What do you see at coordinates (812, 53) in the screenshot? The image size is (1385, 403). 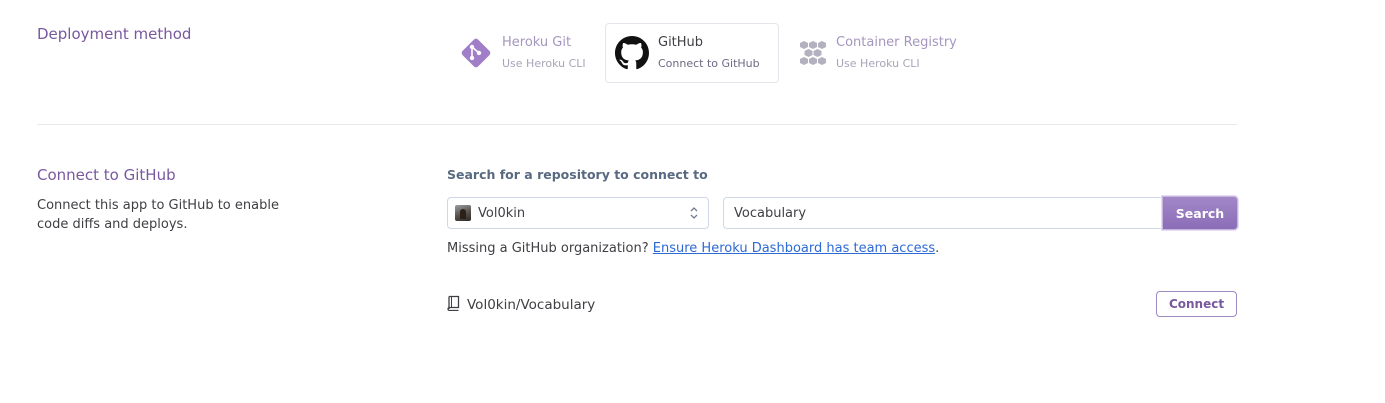 I see `container-icon` at bounding box center [812, 53].